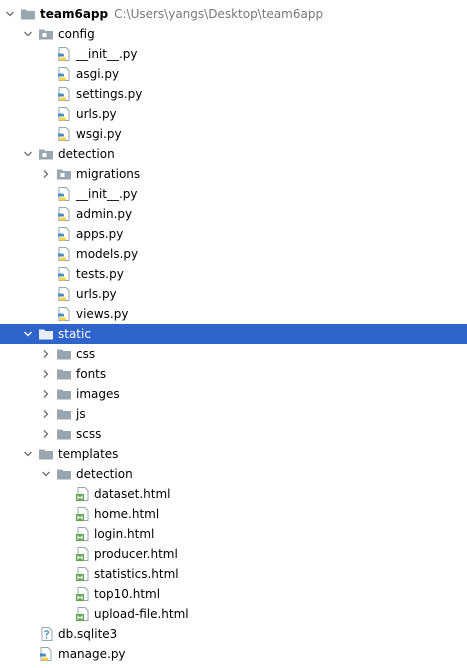 Image resolution: width=467 pixels, height=668 pixels. I want to click on tree-row-config-settings: settings.py, so click(233, 94).